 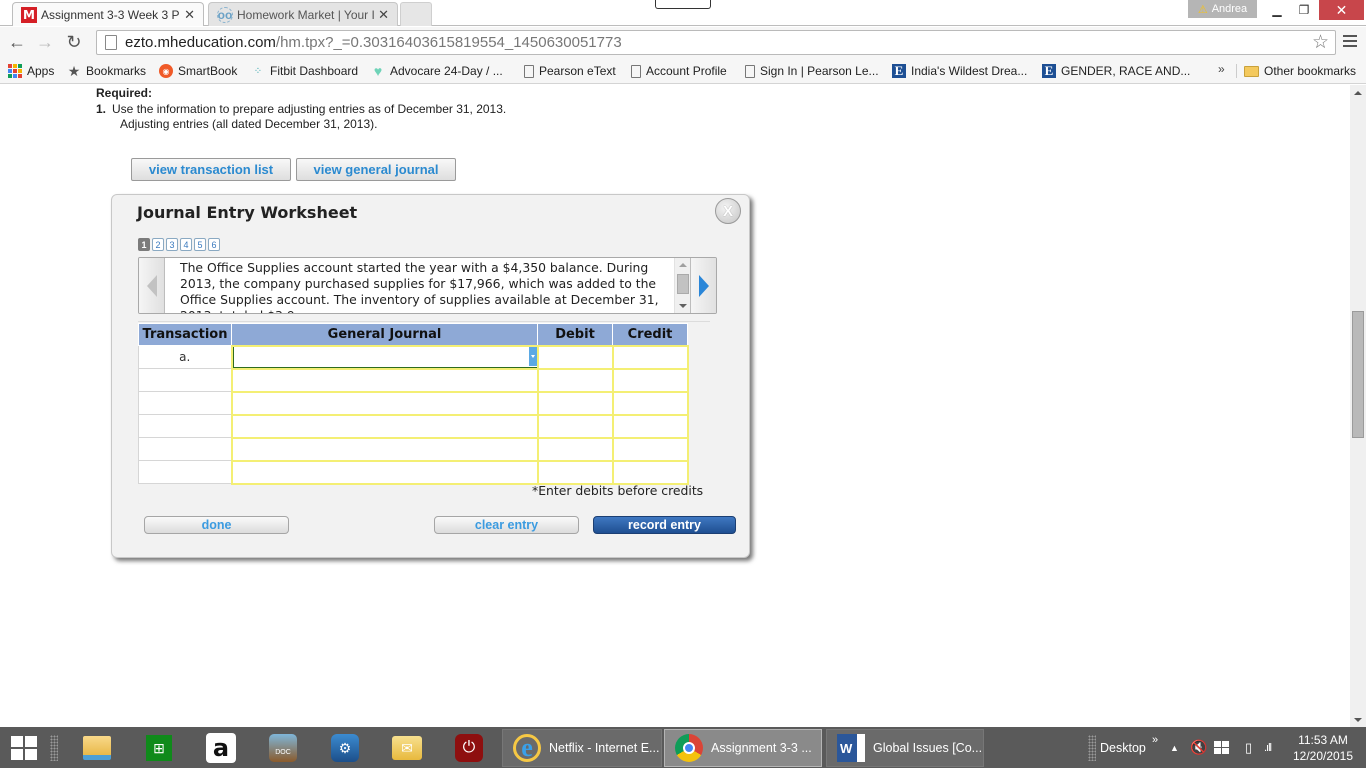 What do you see at coordinates (144, 244) in the screenshot?
I see `page-1-button: 1` at bounding box center [144, 244].